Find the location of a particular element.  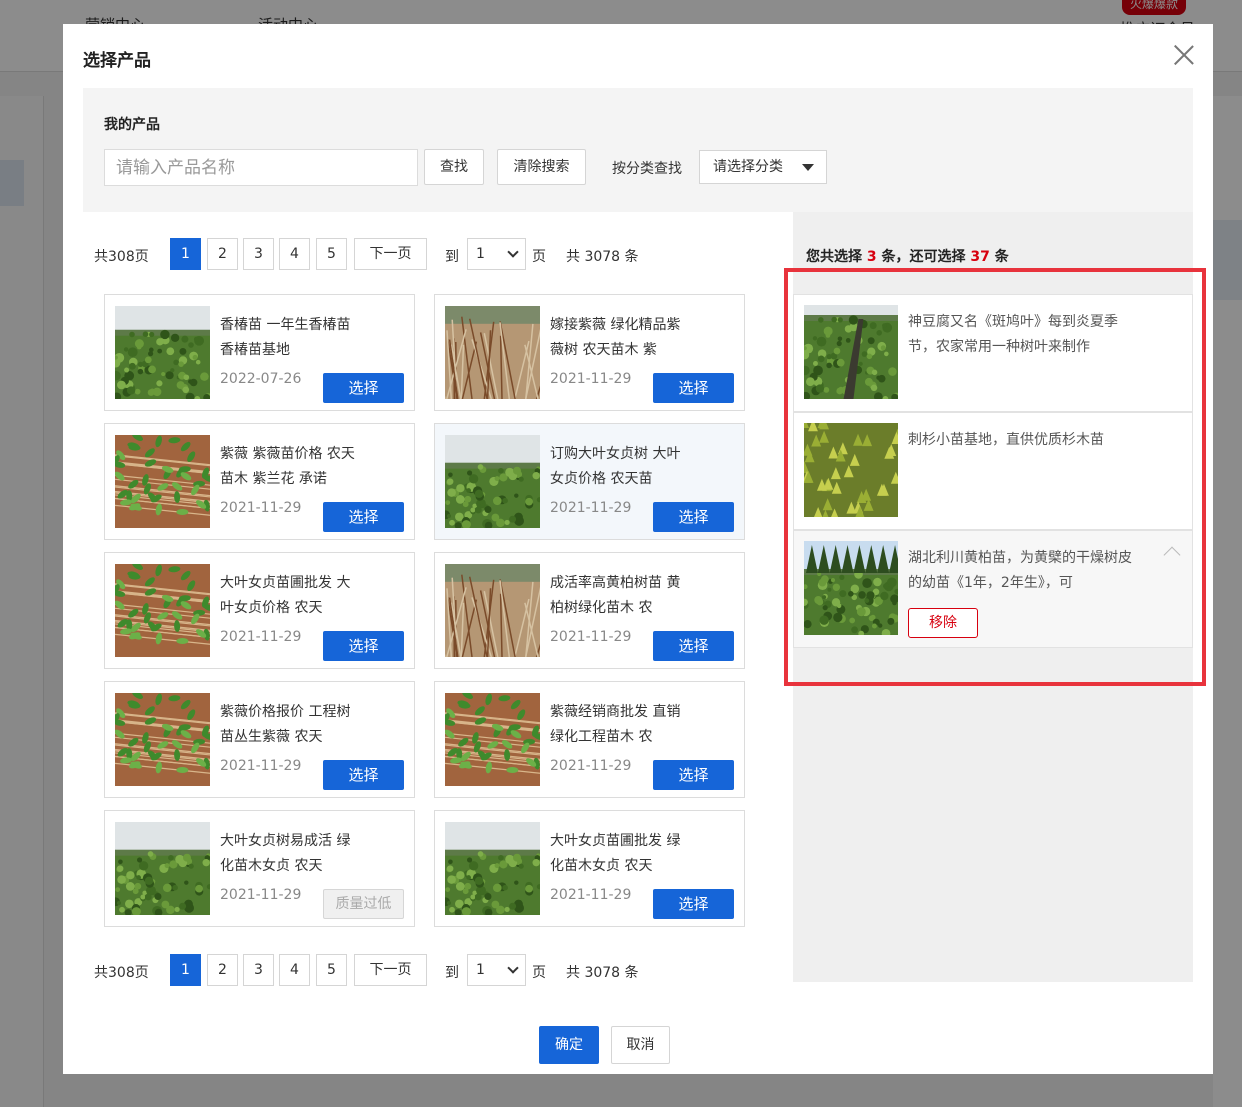

product-name-input is located at coordinates (261, 167).